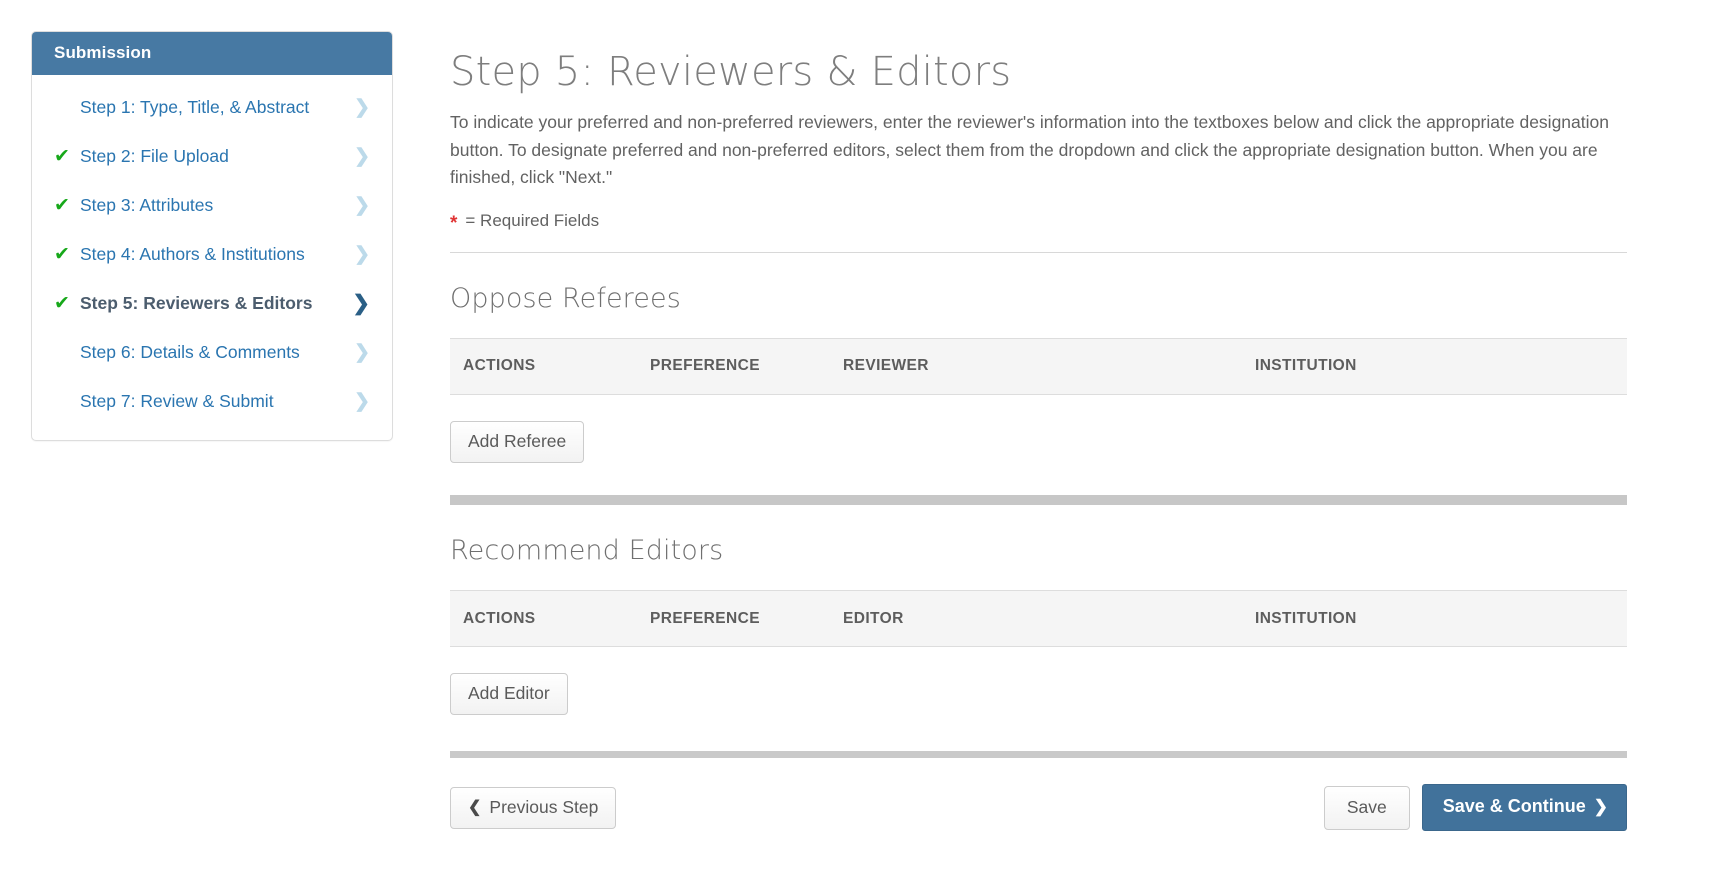 This screenshot has width=1720, height=876. I want to click on editors-table-head: ACTIONS PREFERENCE EDITOR INSTITUTION, so click(1038, 619).